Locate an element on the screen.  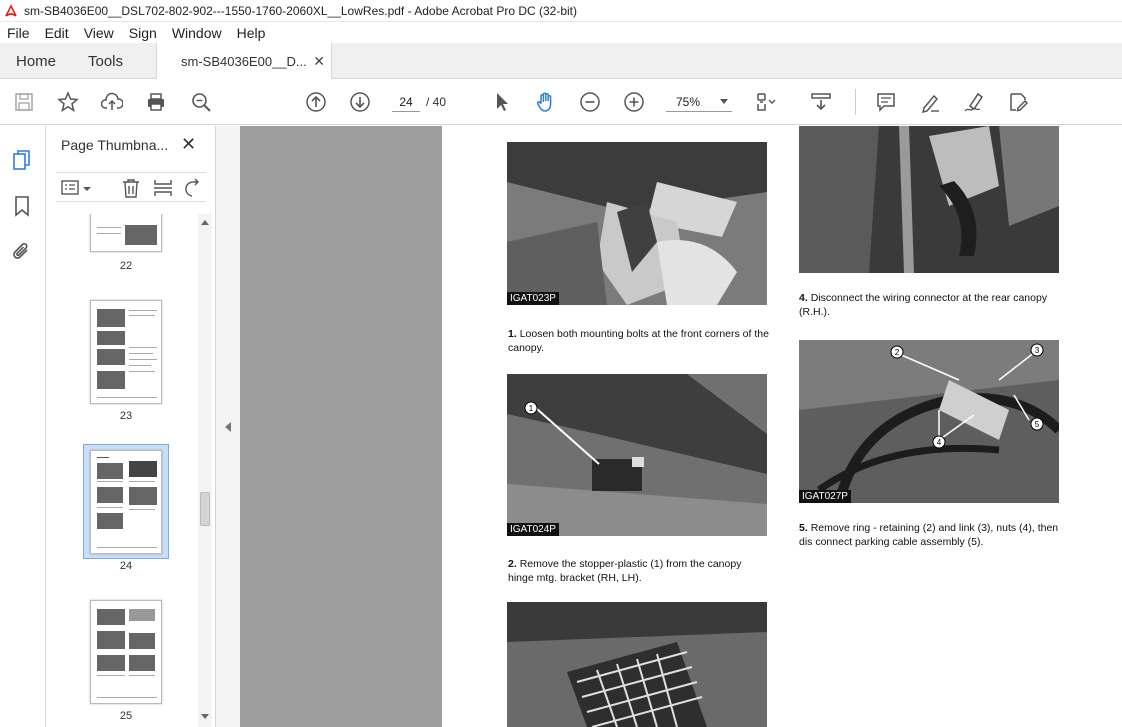
svg-text: 5 is located at coordinates (1037, 424).